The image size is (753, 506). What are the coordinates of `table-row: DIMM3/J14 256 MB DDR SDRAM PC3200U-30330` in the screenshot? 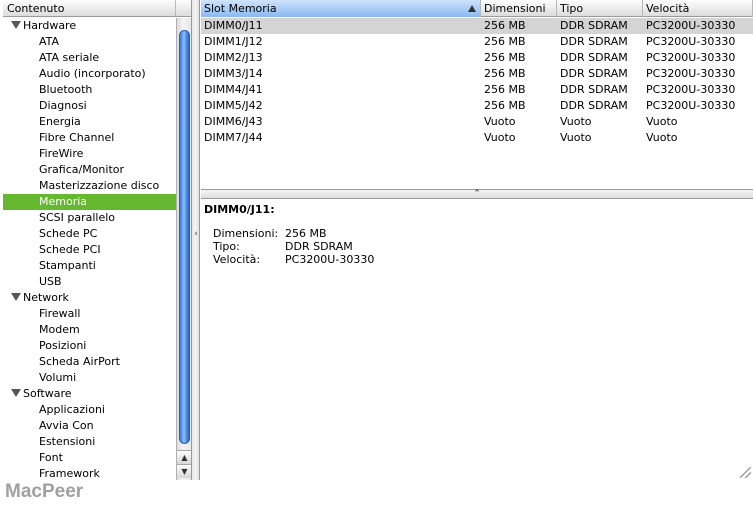 It's located at (477, 74).